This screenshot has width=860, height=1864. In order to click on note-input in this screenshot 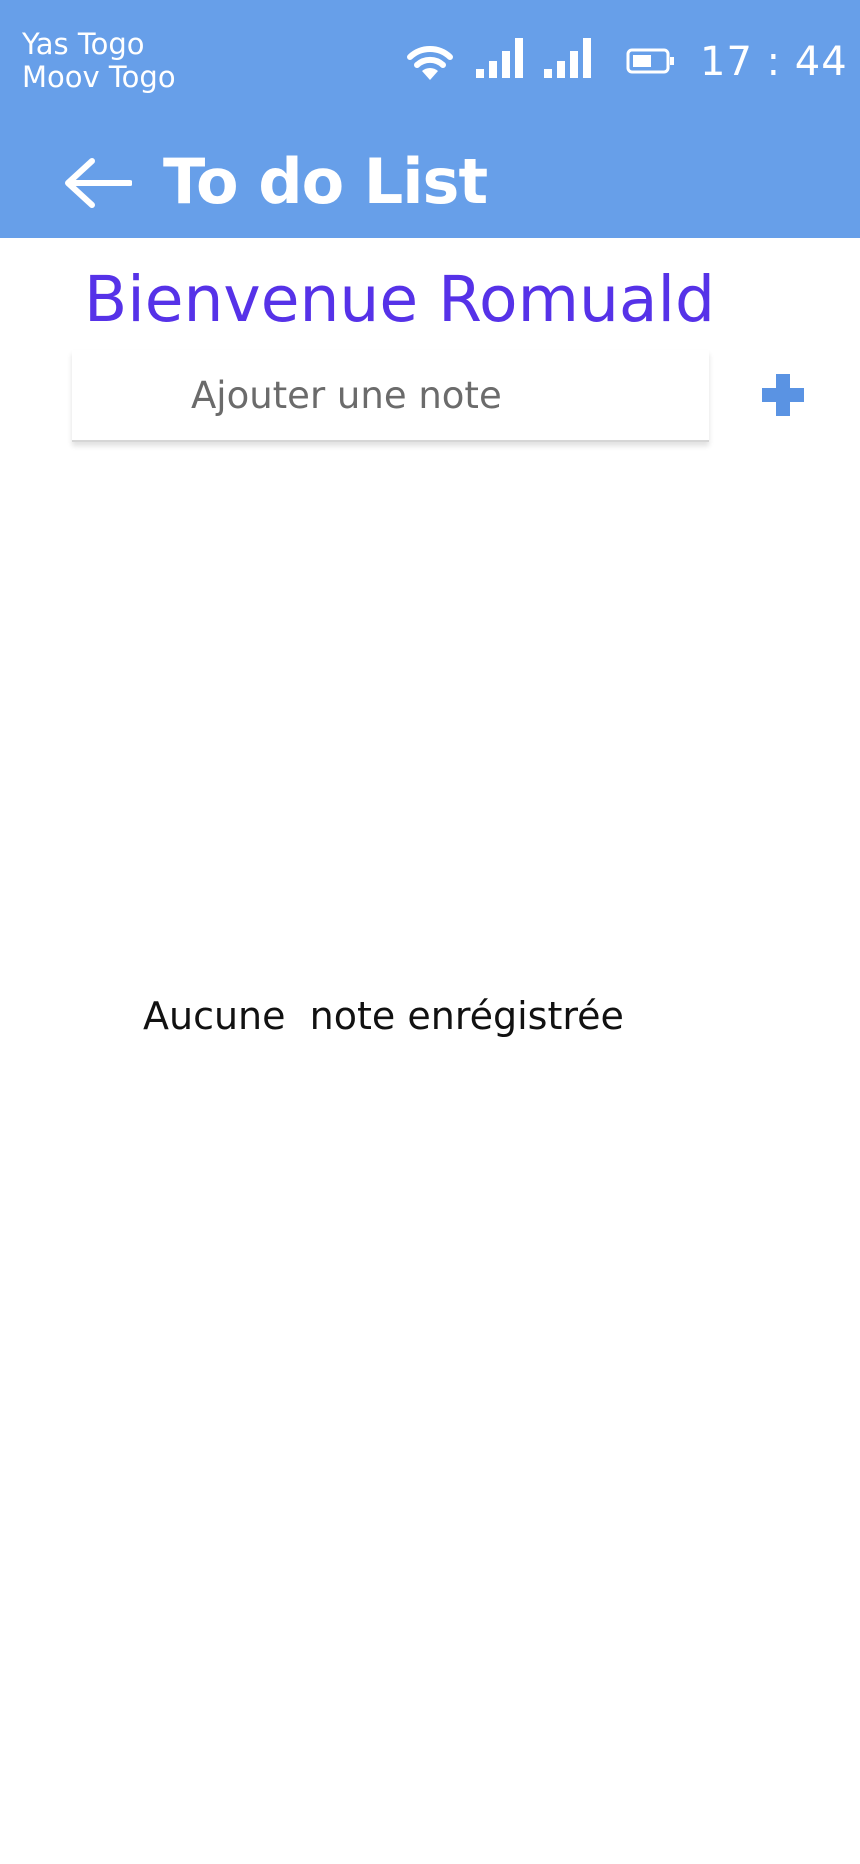, I will do `click(390, 396)`.